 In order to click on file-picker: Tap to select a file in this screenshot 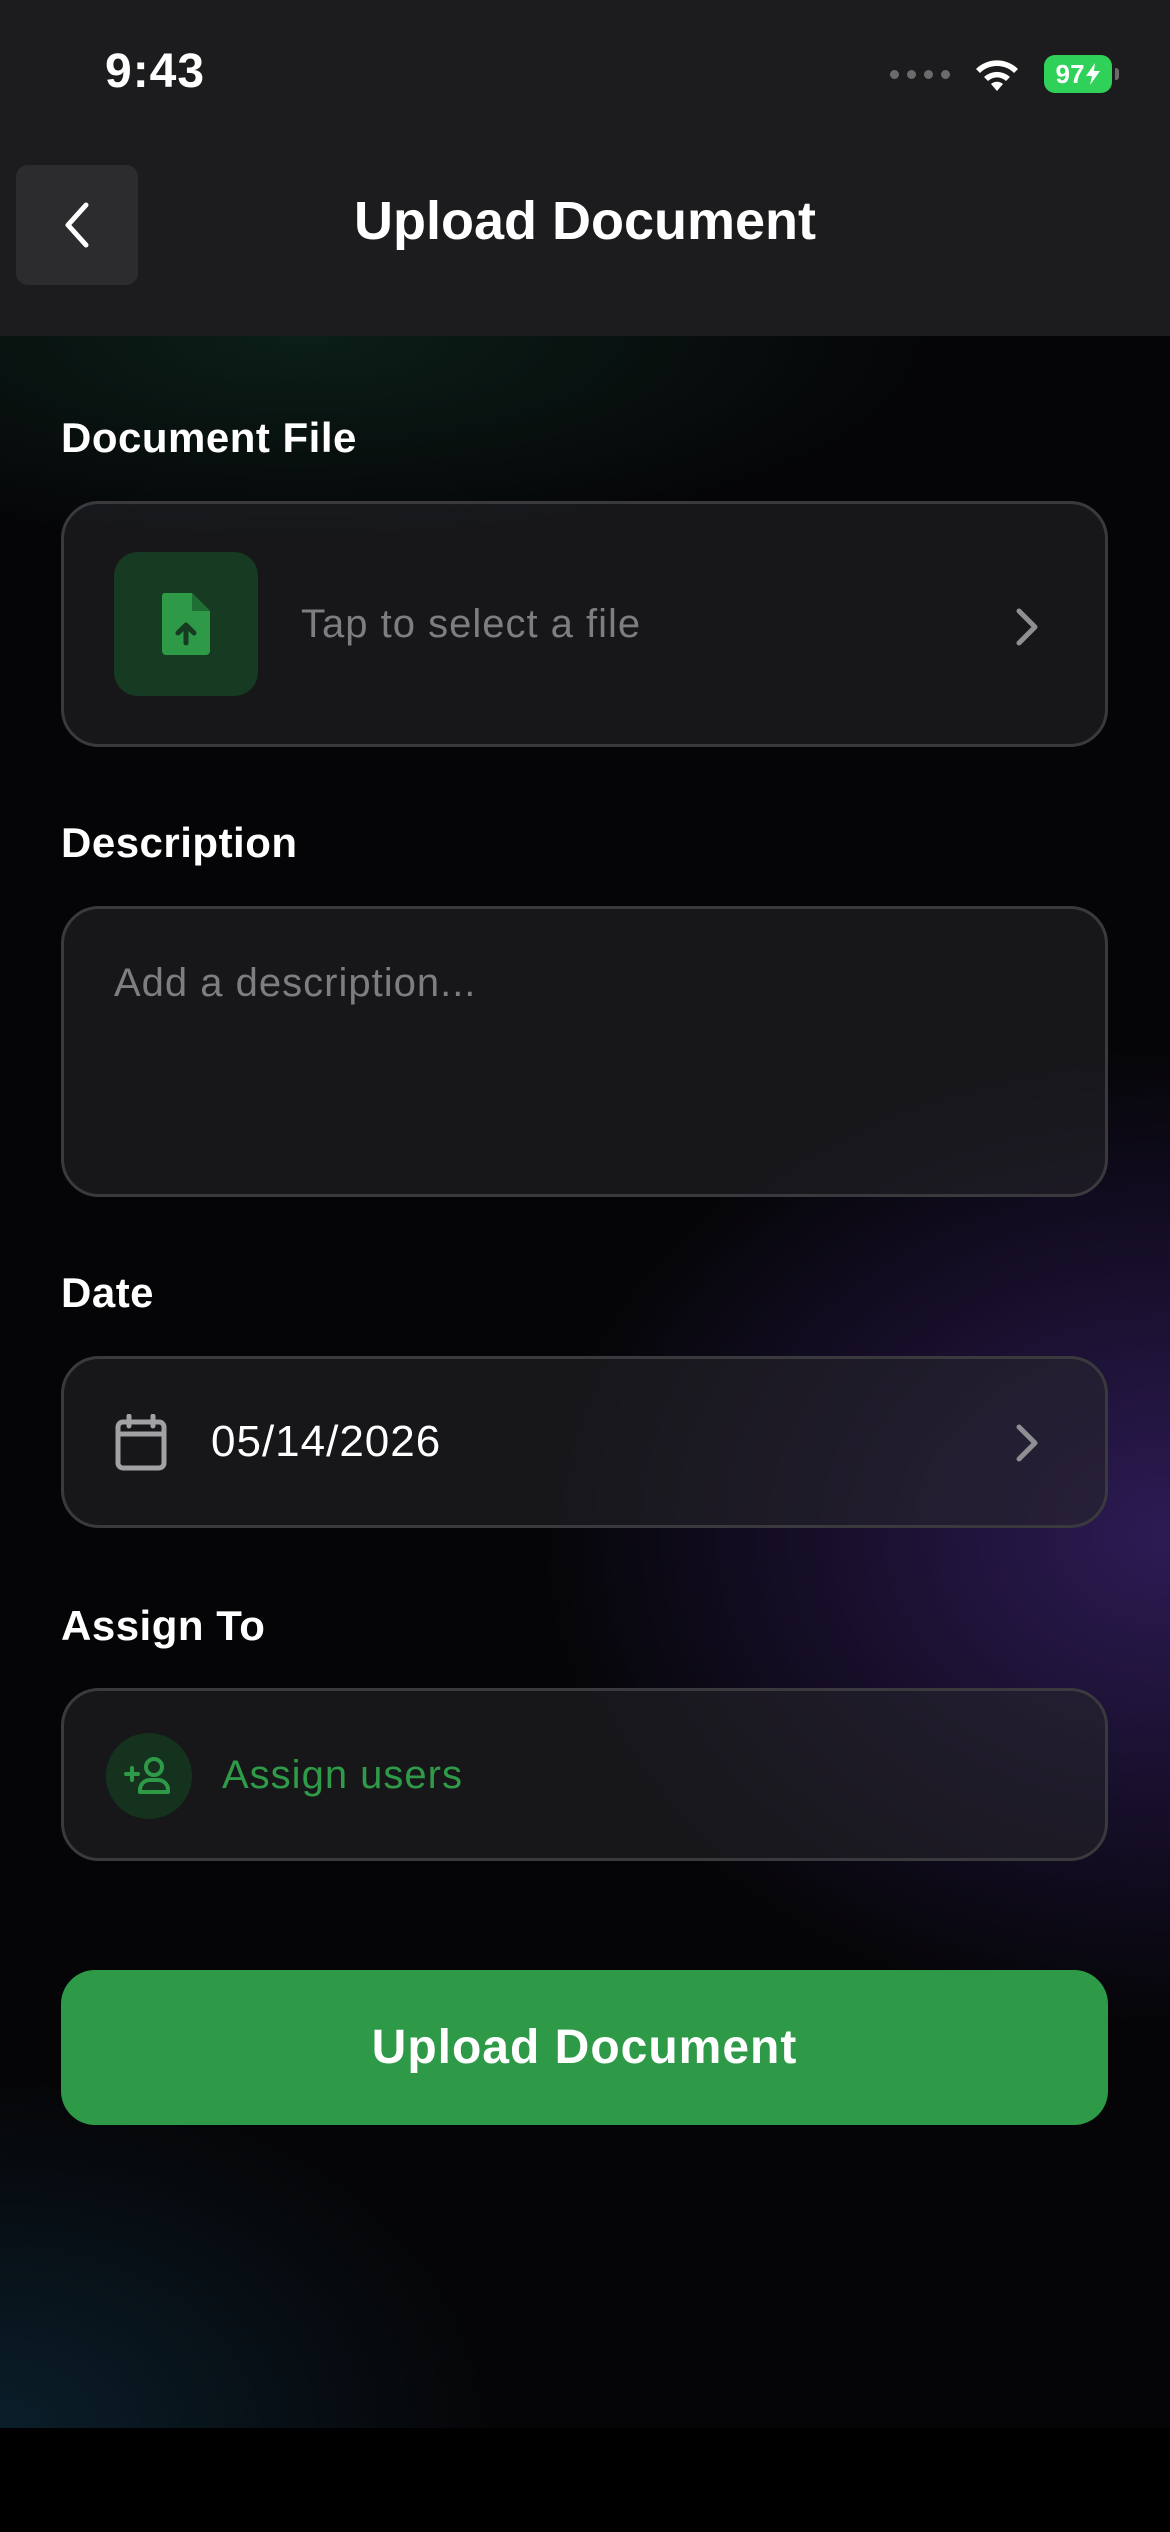, I will do `click(584, 624)`.